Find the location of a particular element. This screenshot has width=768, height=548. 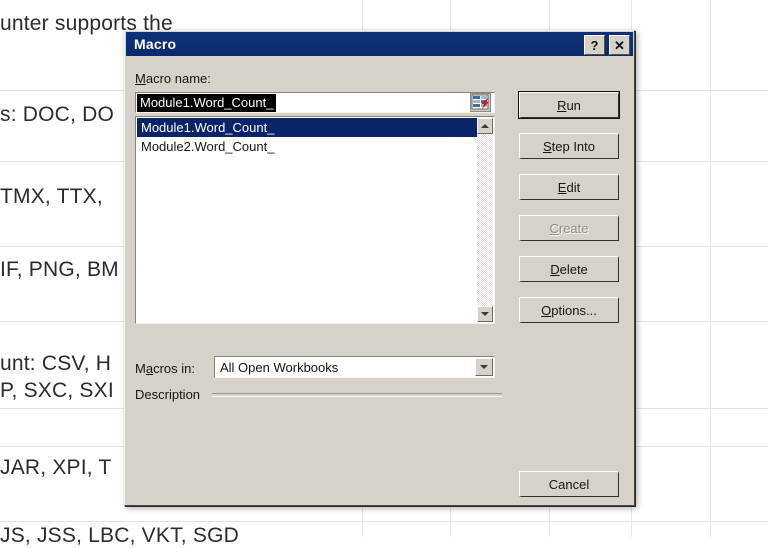

macros-in-dropdown-button is located at coordinates (484, 367).